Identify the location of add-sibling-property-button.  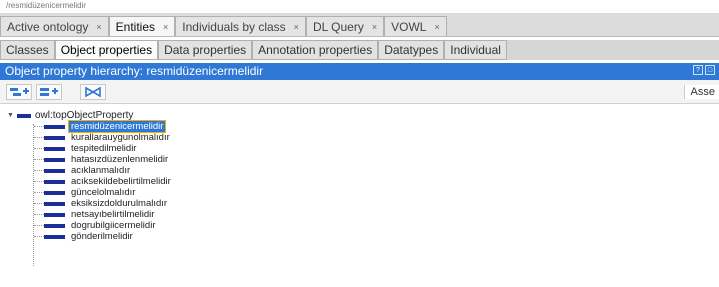
(49, 92).